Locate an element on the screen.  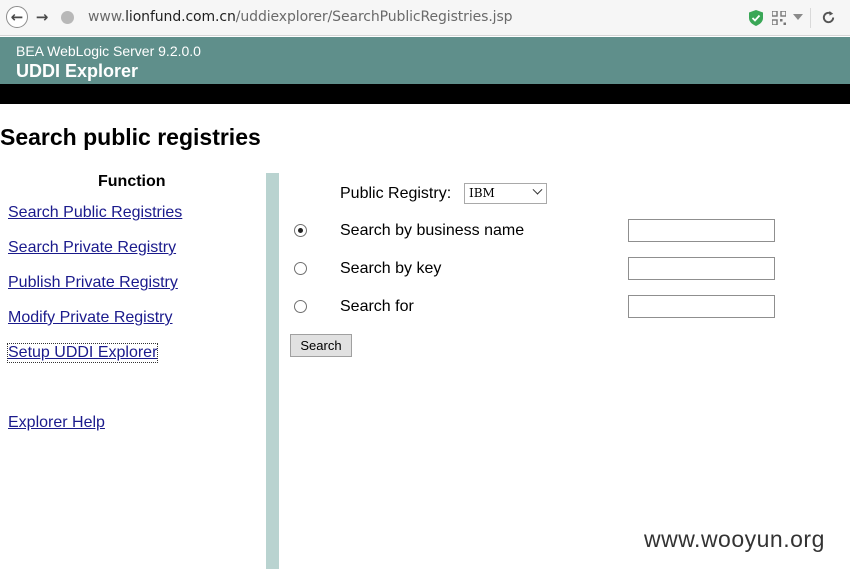
arrow-right-icon: → is located at coordinates (42, 17).